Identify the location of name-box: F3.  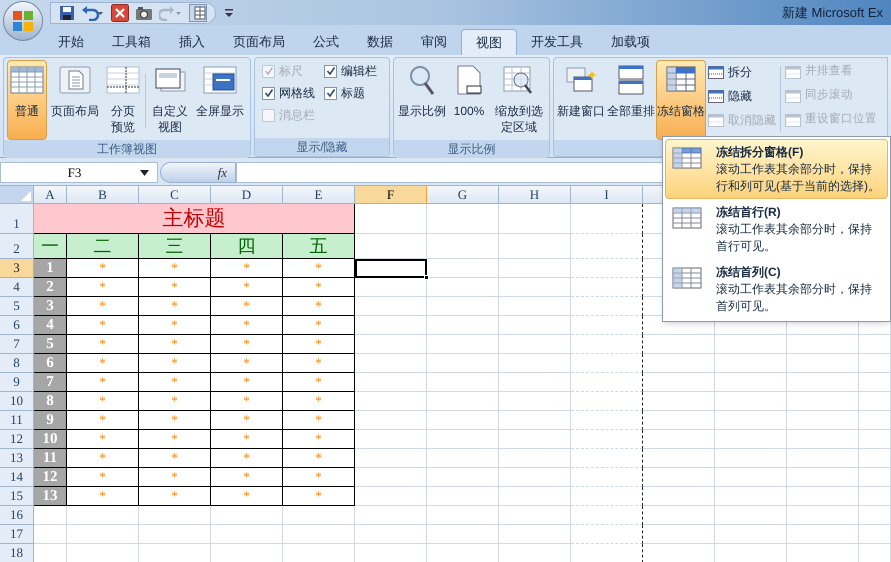
(79, 172).